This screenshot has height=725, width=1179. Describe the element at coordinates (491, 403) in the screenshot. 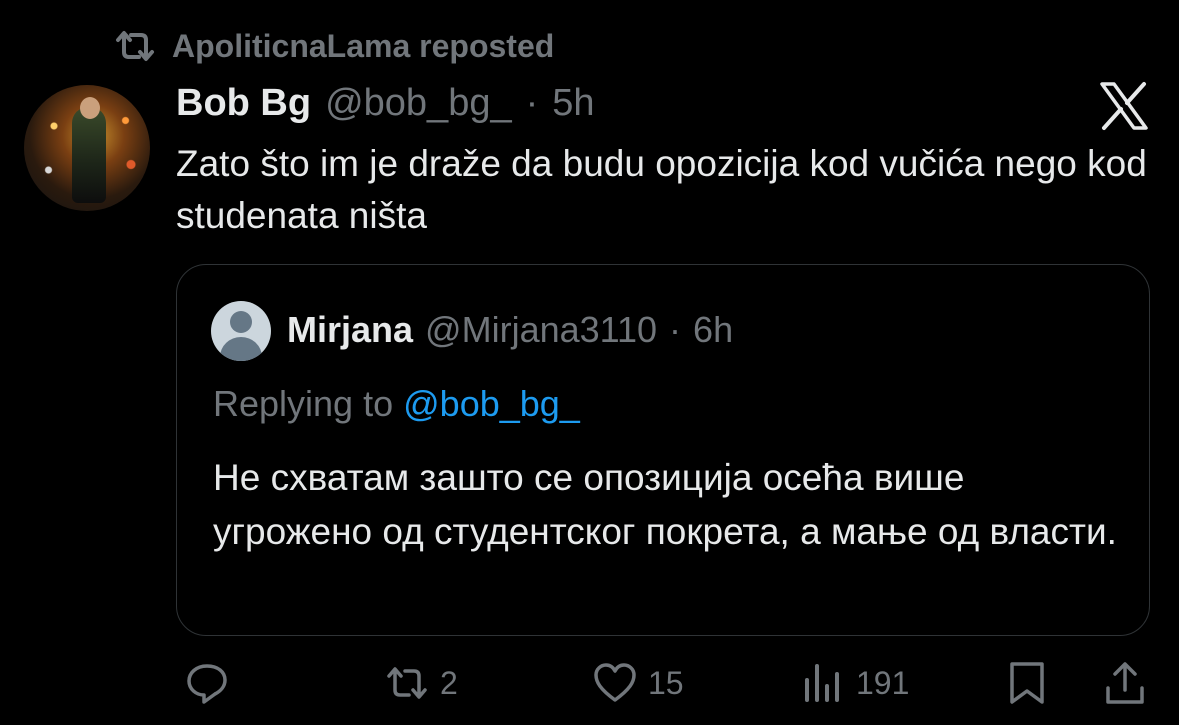

I see `replying-mention: @bob_bg_` at that location.